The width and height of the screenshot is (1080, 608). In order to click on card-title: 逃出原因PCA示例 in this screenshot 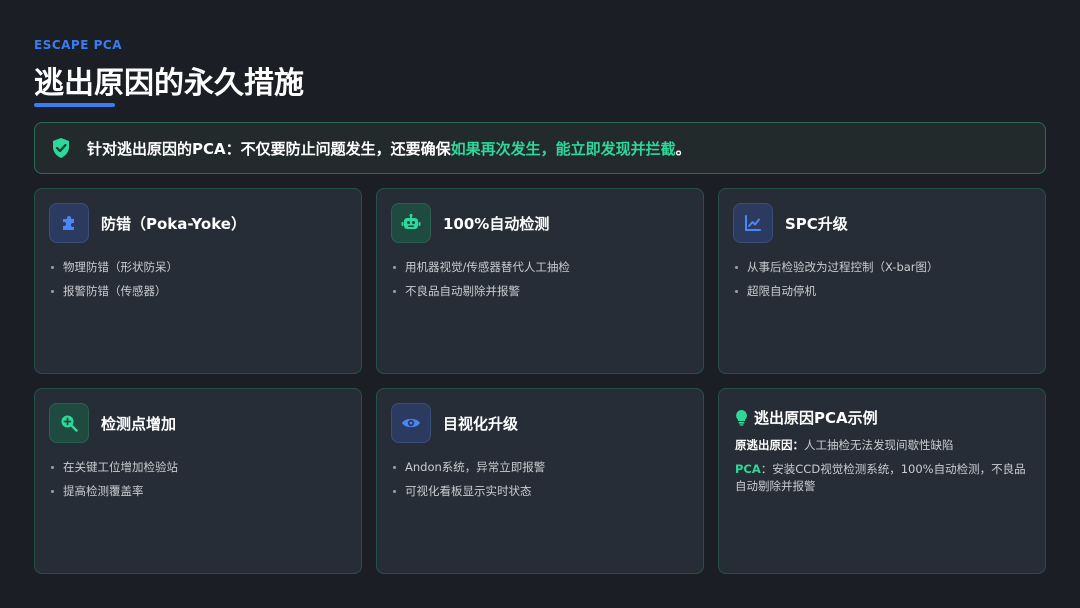, I will do `click(816, 418)`.